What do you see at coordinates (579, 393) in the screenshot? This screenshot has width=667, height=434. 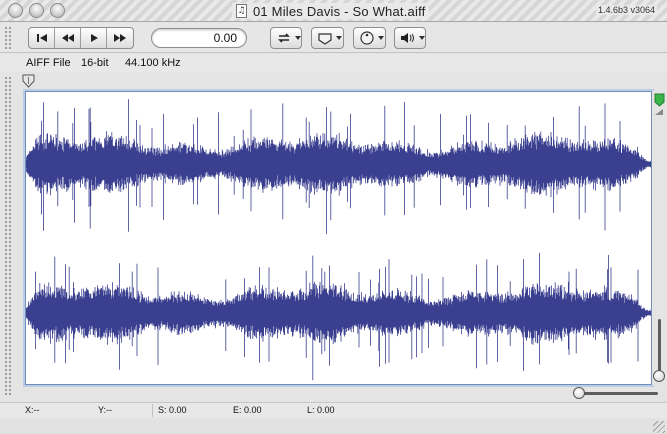 I see `horizontal-zoom-knob` at bounding box center [579, 393].